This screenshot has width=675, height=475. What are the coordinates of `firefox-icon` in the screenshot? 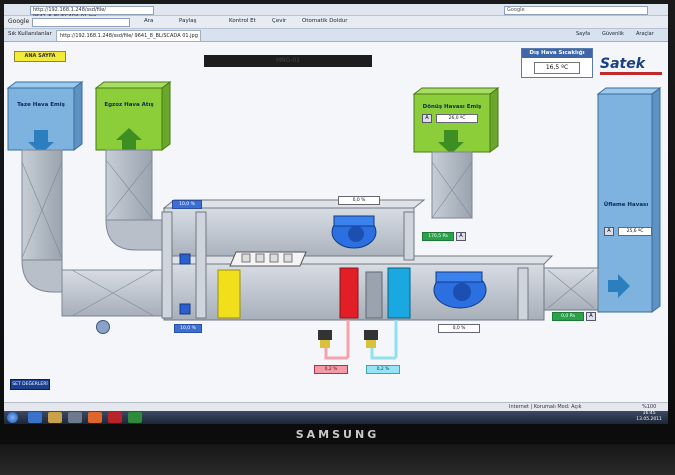 It's located at (95, 417).